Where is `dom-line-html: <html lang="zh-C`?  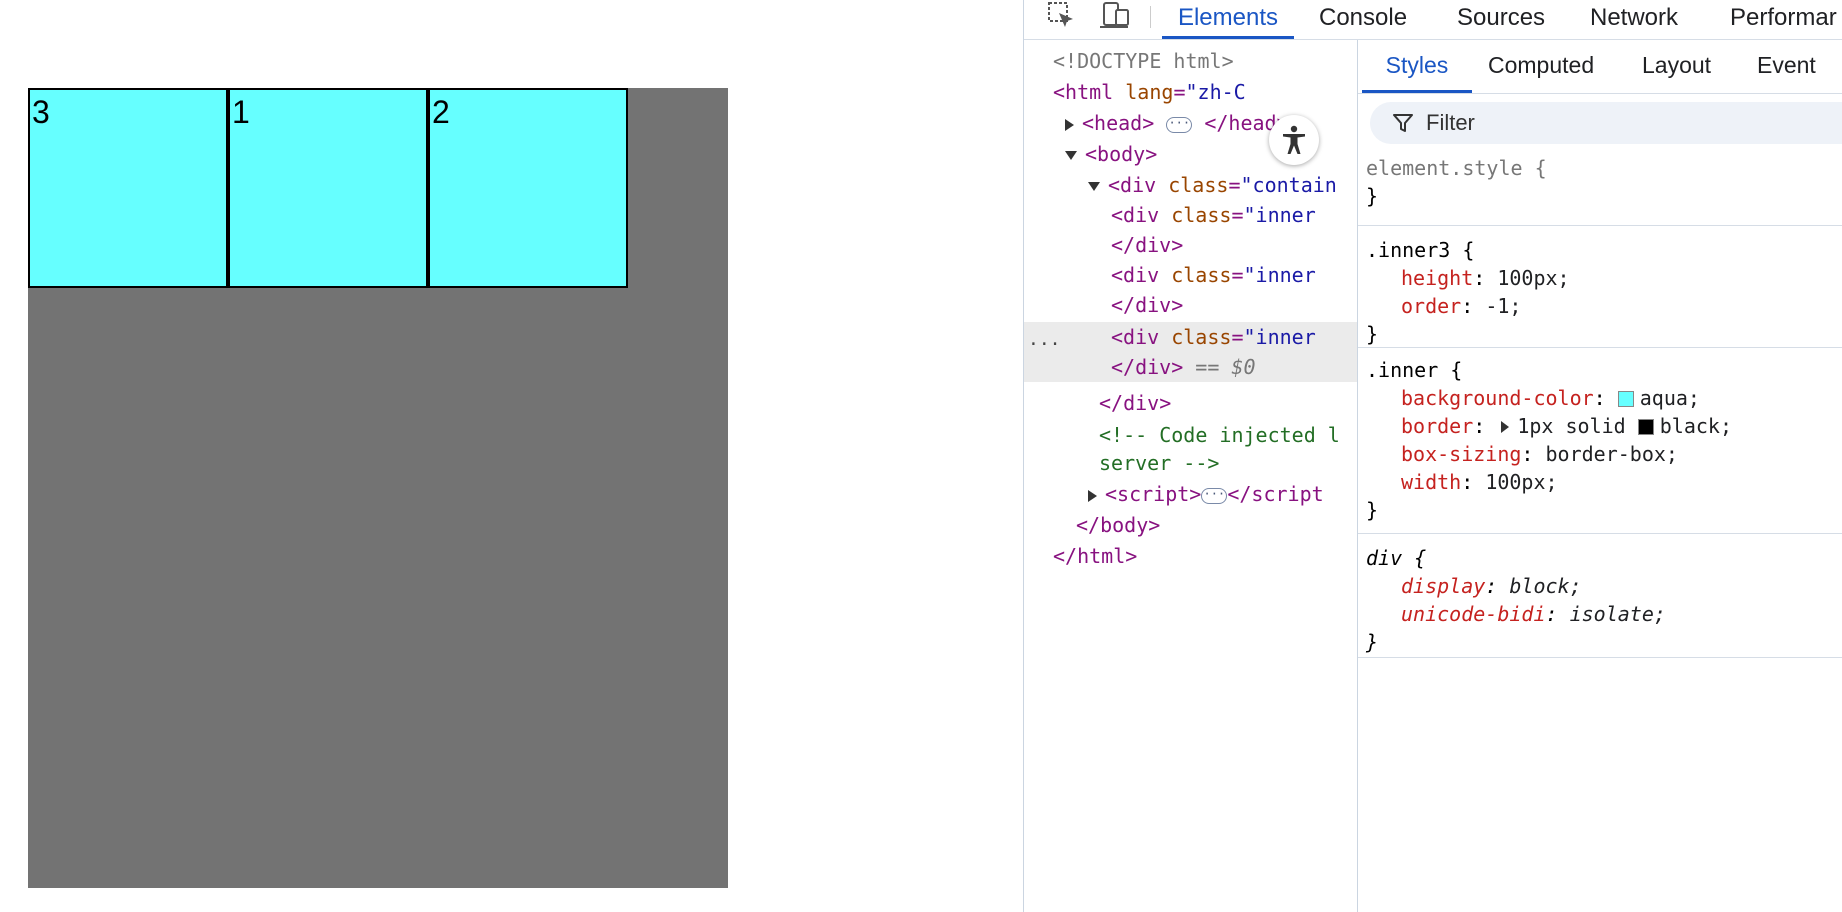
dom-line-html: <html lang="zh-C is located at coordinates (1135, 92).